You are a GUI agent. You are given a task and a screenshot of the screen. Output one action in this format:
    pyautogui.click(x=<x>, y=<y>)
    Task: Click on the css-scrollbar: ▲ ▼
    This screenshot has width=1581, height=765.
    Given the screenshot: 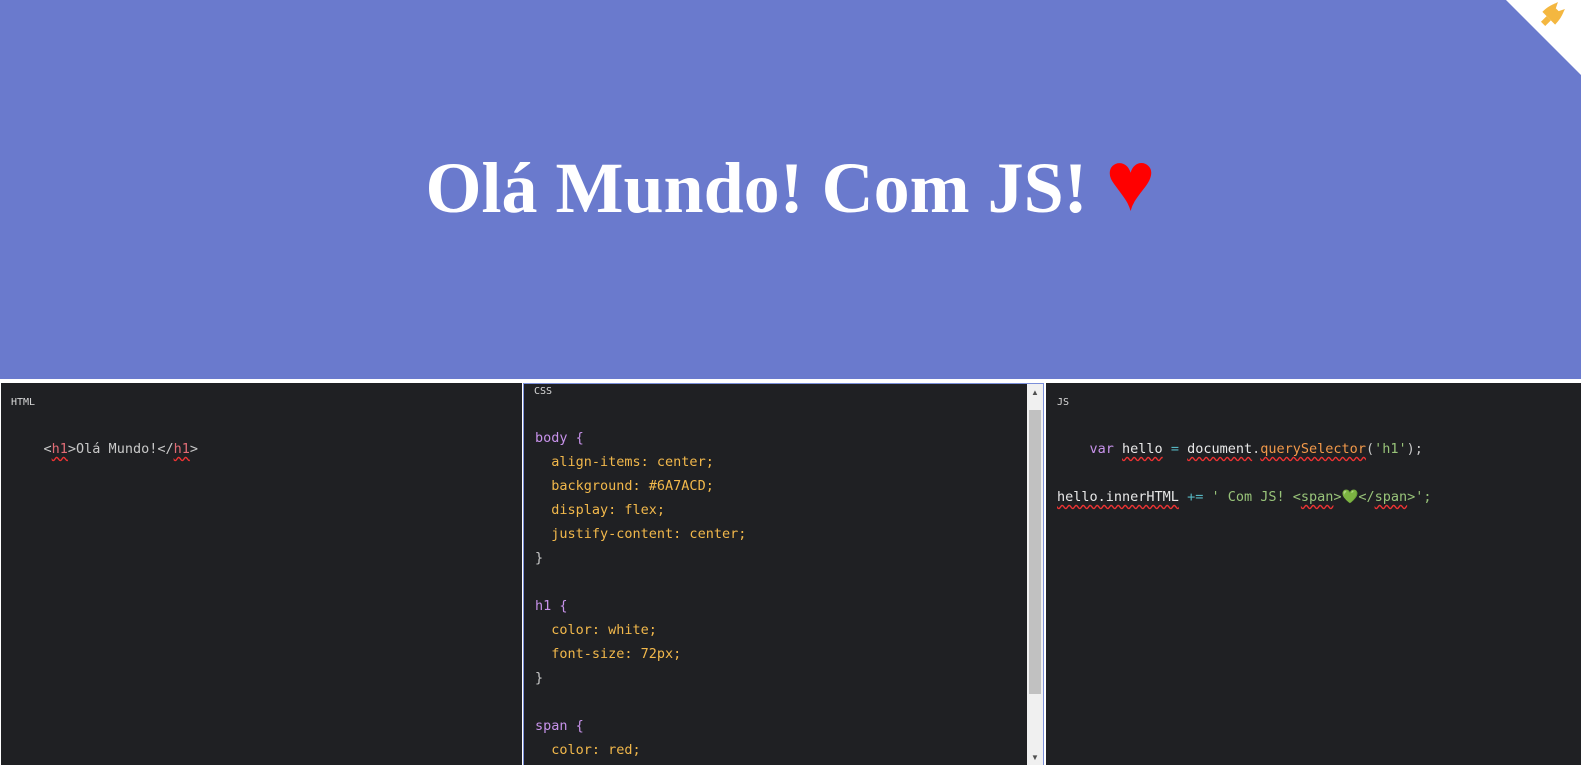 What is the action you would take?
    pyautogui.click(x=1035, y=574)
    